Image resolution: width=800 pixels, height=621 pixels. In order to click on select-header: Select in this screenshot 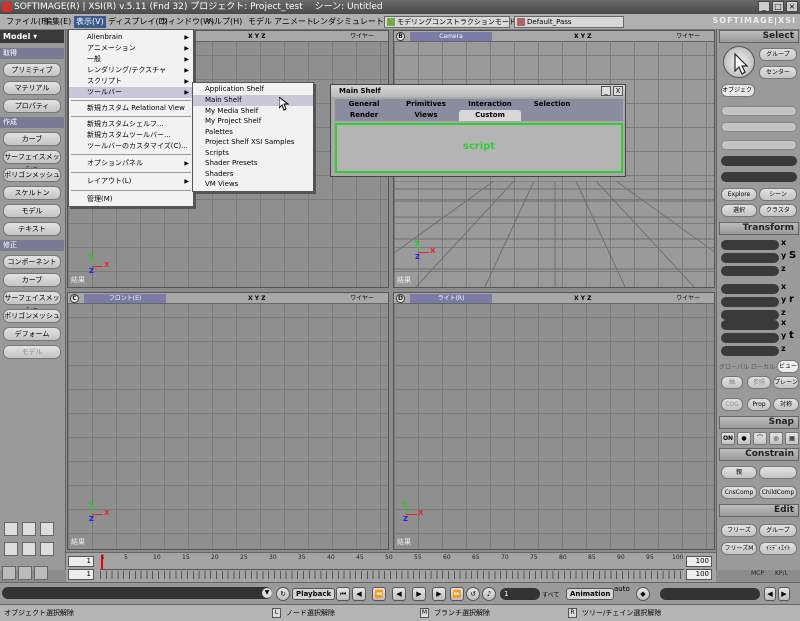, I will do `click(759, 36)`.